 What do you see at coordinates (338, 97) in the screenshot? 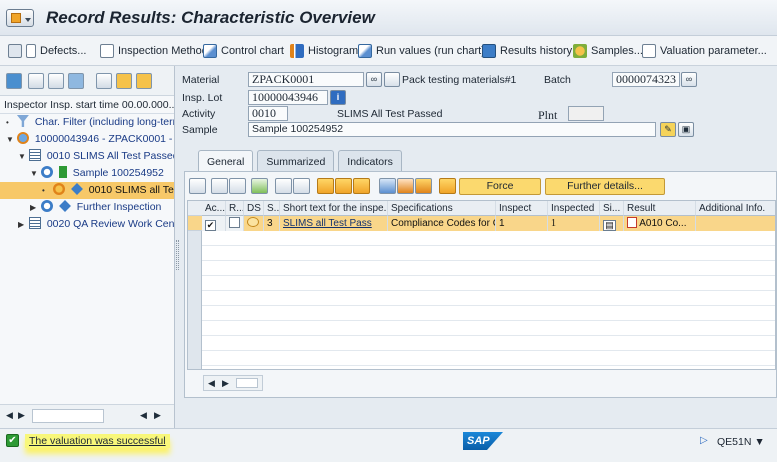
I see `info-icon: i` at bounding box center [338, 97].